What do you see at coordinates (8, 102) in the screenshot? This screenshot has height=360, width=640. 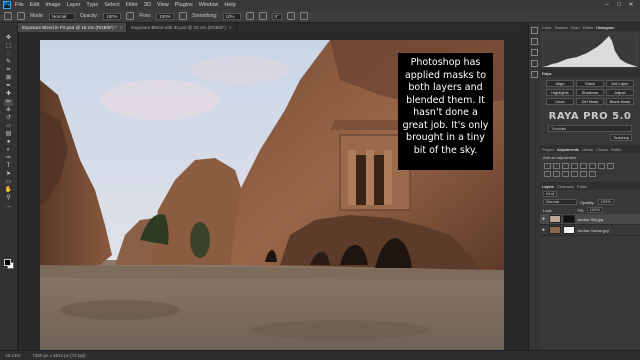 I see `brush-tool-icon: ✏` at bounding box center [8, 102].